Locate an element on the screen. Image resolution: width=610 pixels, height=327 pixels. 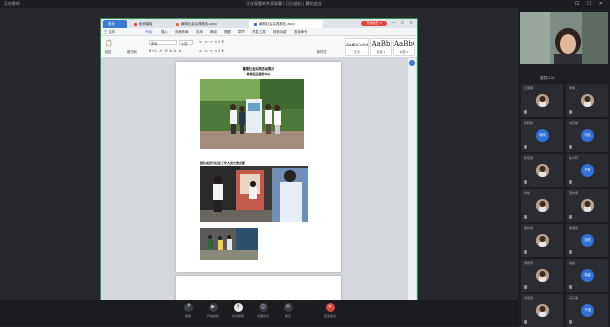
avatar: 晓晴 is located at coordinates (542, 135).